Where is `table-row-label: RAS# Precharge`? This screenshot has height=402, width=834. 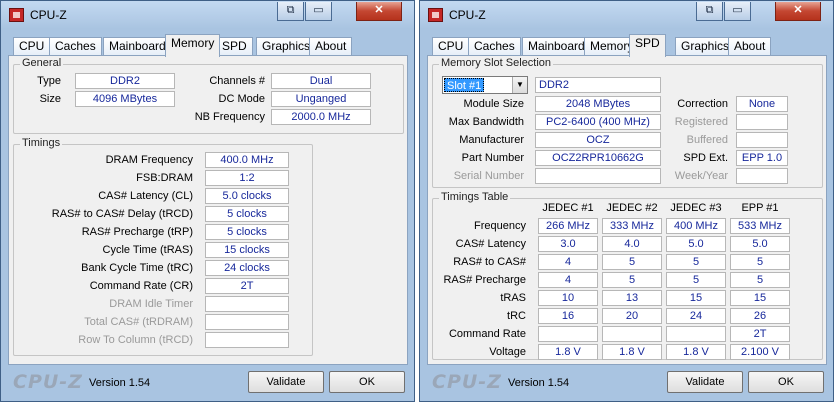 table-row-label: RAS# Precharge is located at coordinates (484, 280).